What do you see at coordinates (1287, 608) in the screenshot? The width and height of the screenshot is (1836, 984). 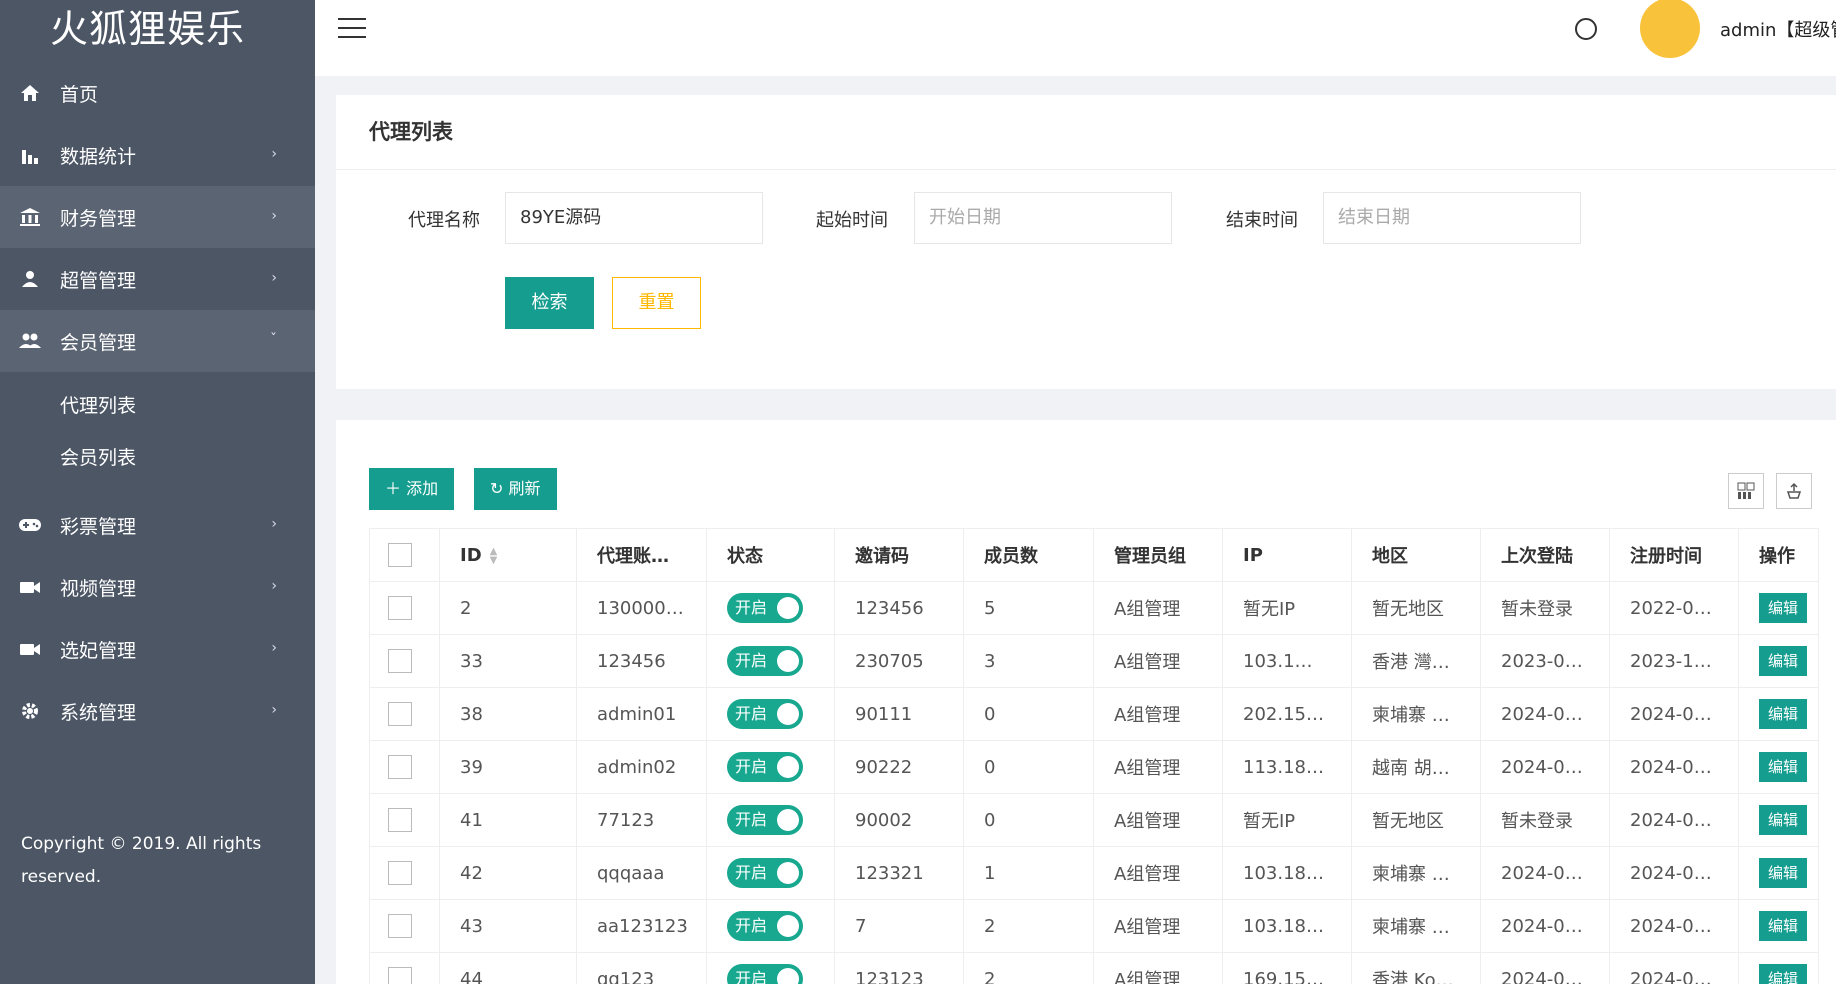 I see `cell-ip: 暂无IP` at bounding box center [1287, 608].